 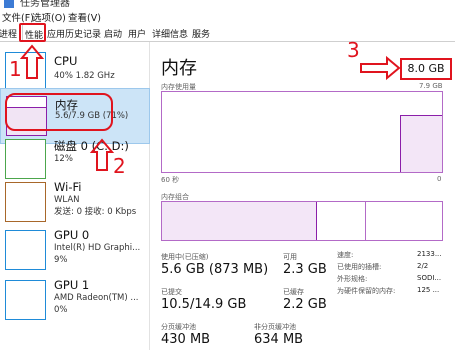 What do you see at coordinates (380, 68) in the screenshot?
I see `arrow-right-icon` at bounding box center [380, 68].